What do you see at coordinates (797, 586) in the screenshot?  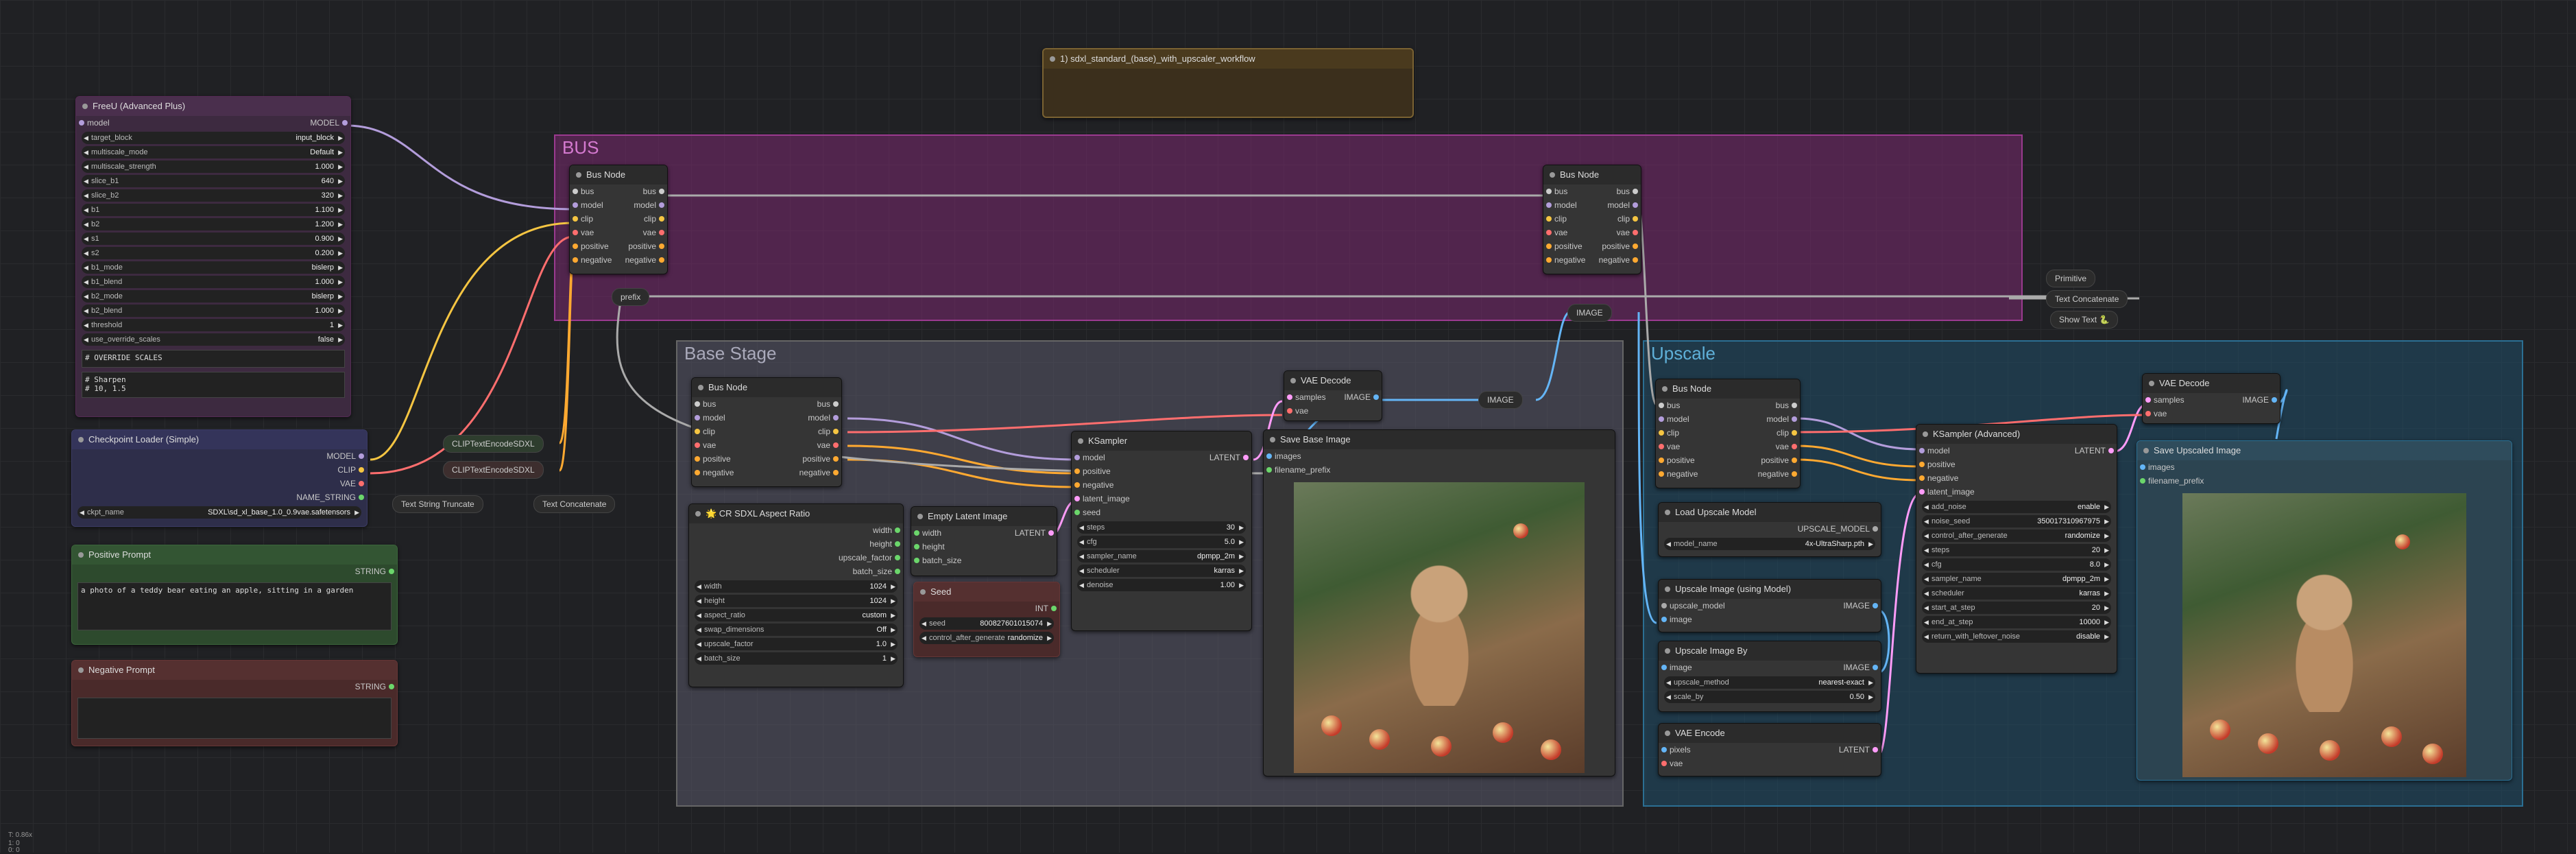 I see `aspect-widget: width 1024` at bounding box center [797, 586].